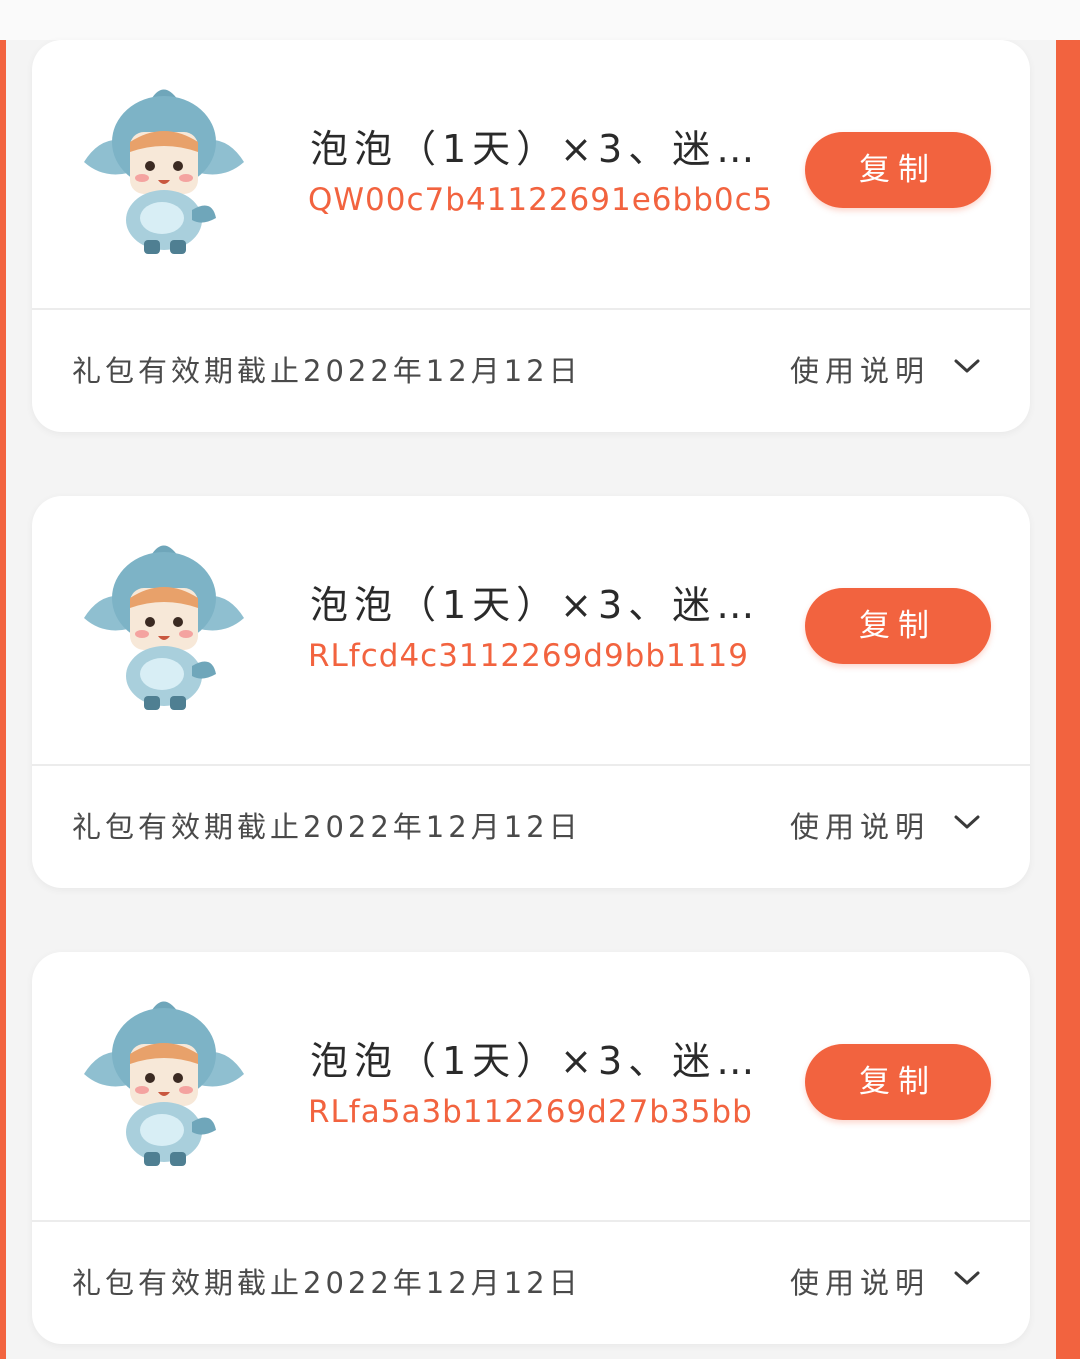 The width and height of the screenshot is (1080, 1359). I want to click on gift-pack-code: QW00c7b41122691e6bb0c5, so click(541, 200).